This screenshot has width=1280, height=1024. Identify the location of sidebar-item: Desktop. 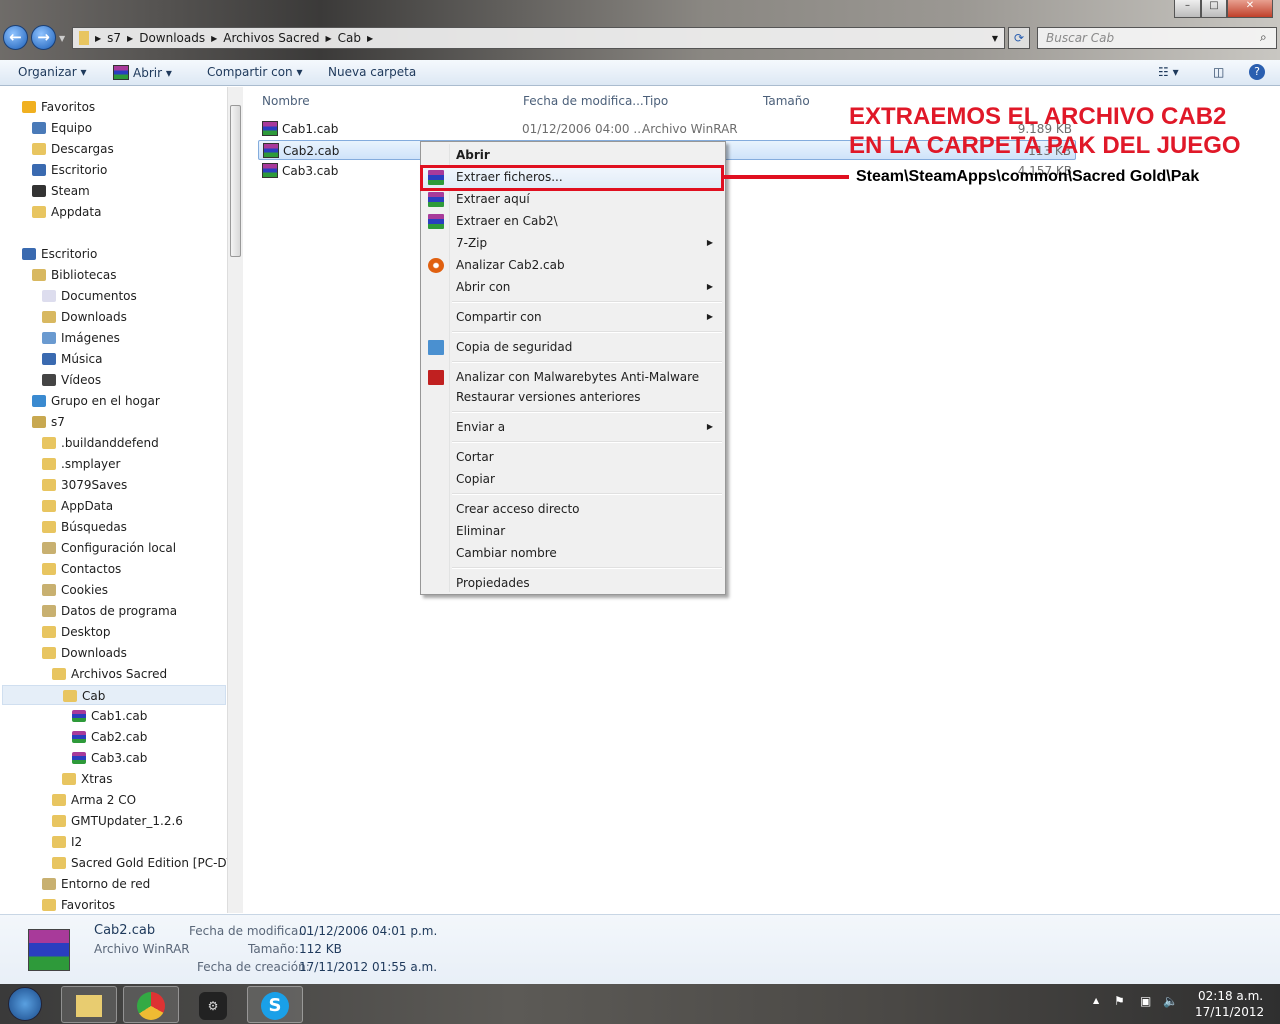
(76, 632).